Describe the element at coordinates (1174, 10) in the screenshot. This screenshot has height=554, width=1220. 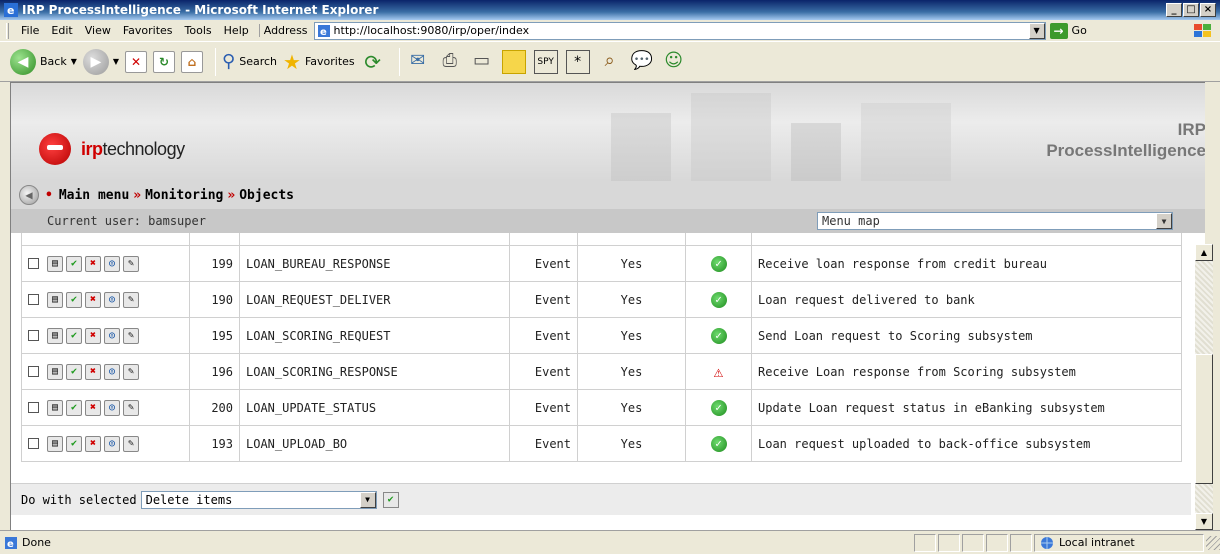
I see `minimize-button: _` at that location.